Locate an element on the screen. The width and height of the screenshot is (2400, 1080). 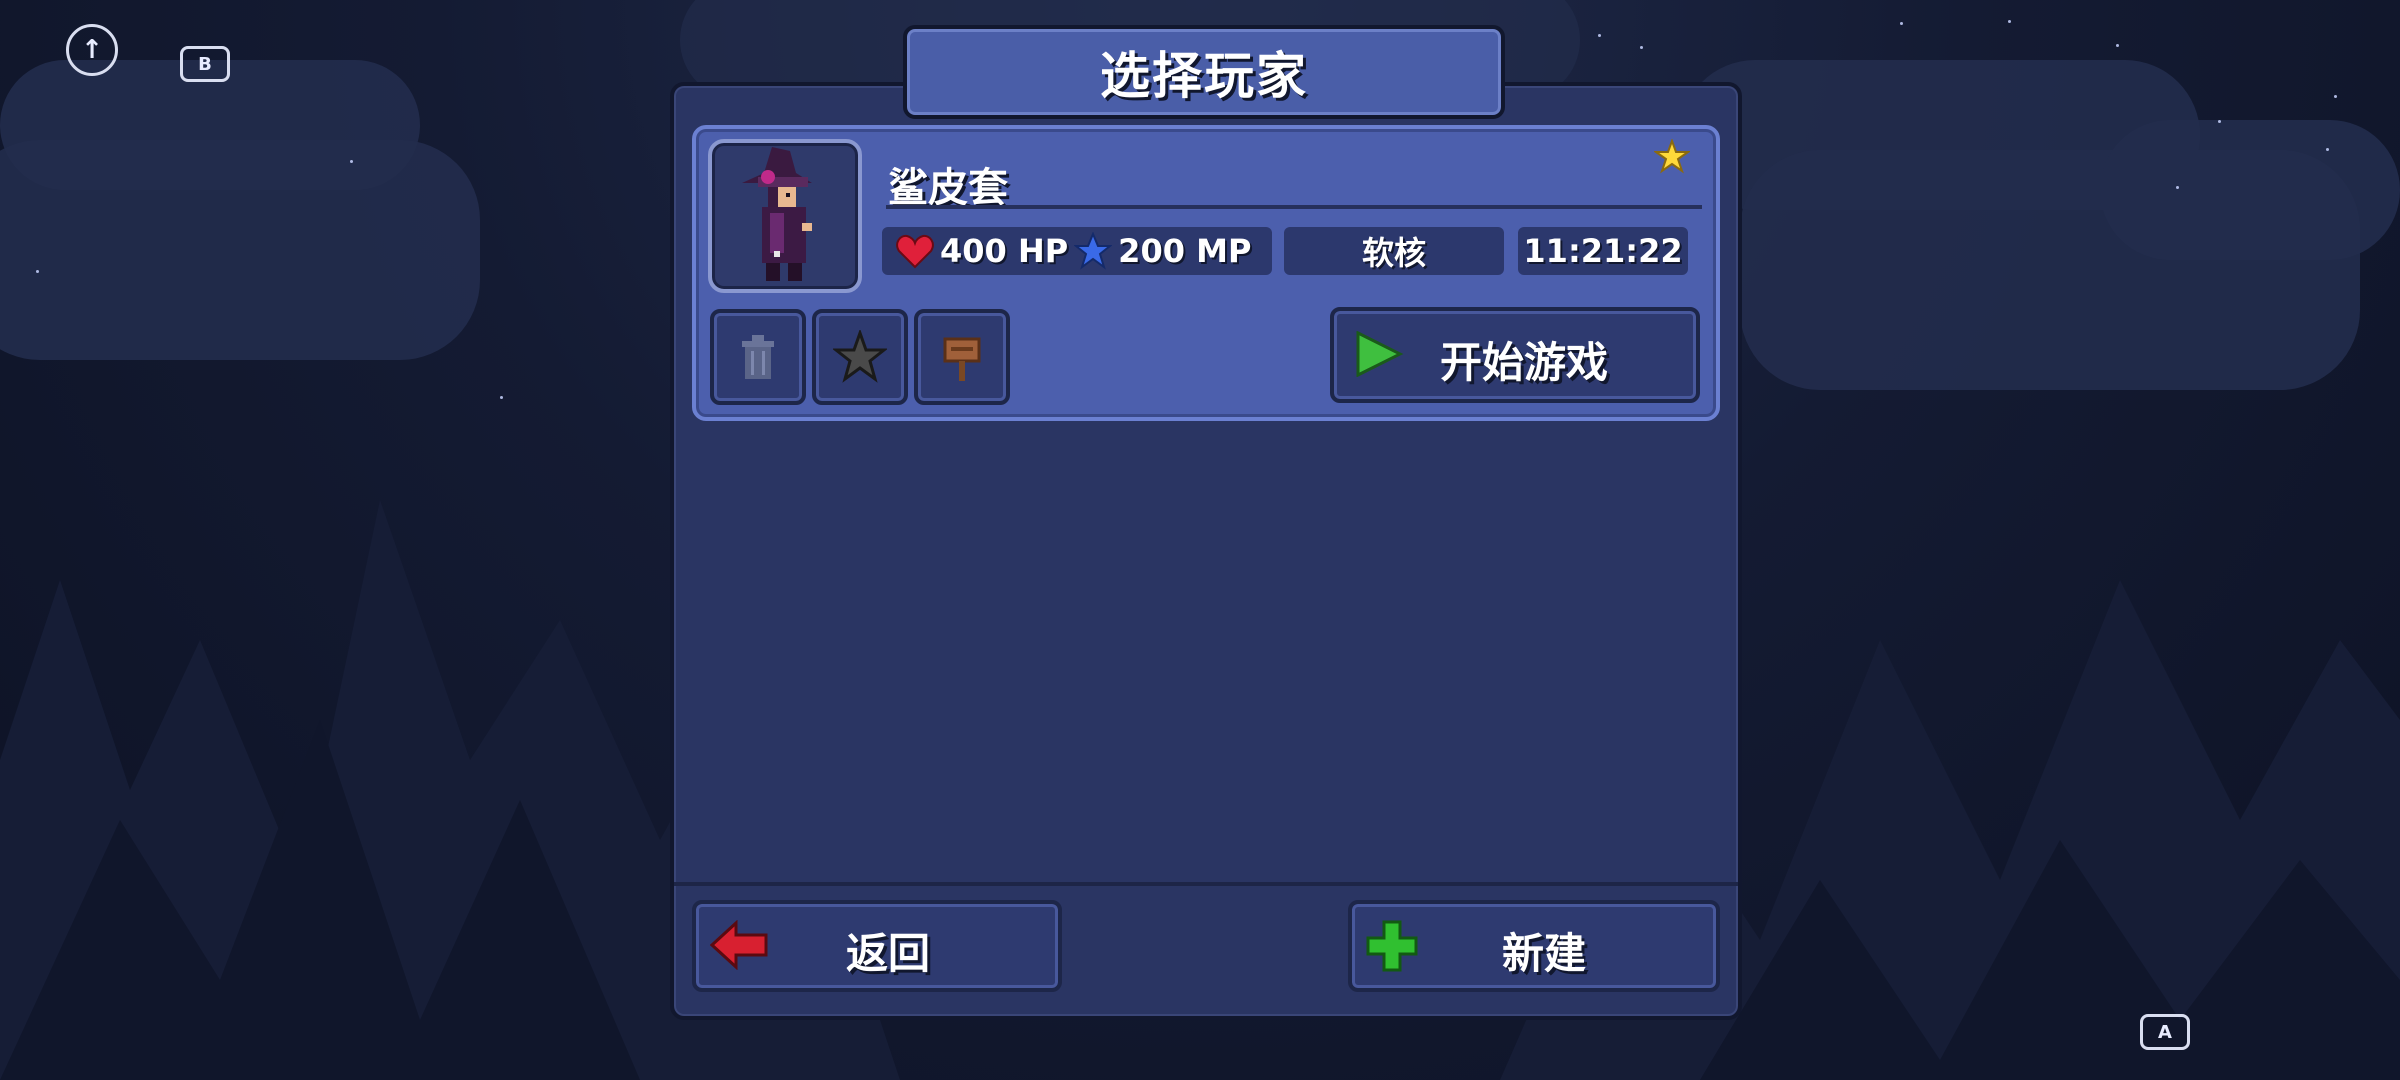
favorite-player-button is located at coordinates (860, 357).